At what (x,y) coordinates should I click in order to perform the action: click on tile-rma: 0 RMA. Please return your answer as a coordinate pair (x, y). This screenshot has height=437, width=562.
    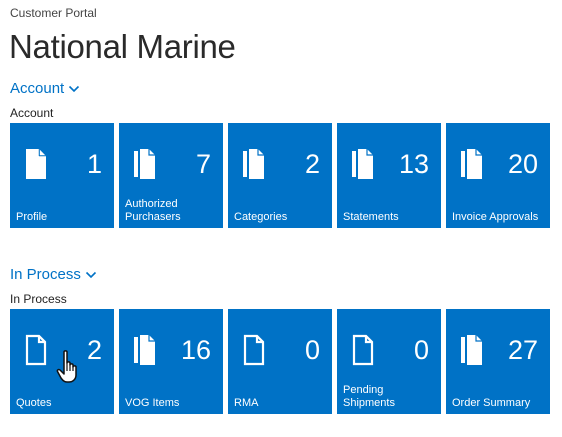
    Looking at the image, I should click on (280, 361).